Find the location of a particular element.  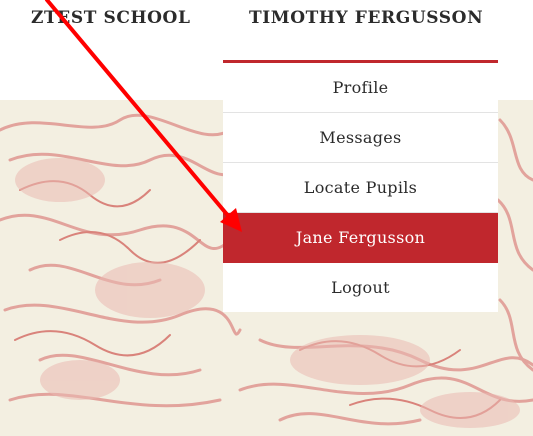

user-menu-toggle: TIMOTHY FERGUSSON is located at coordinates (366, 18).